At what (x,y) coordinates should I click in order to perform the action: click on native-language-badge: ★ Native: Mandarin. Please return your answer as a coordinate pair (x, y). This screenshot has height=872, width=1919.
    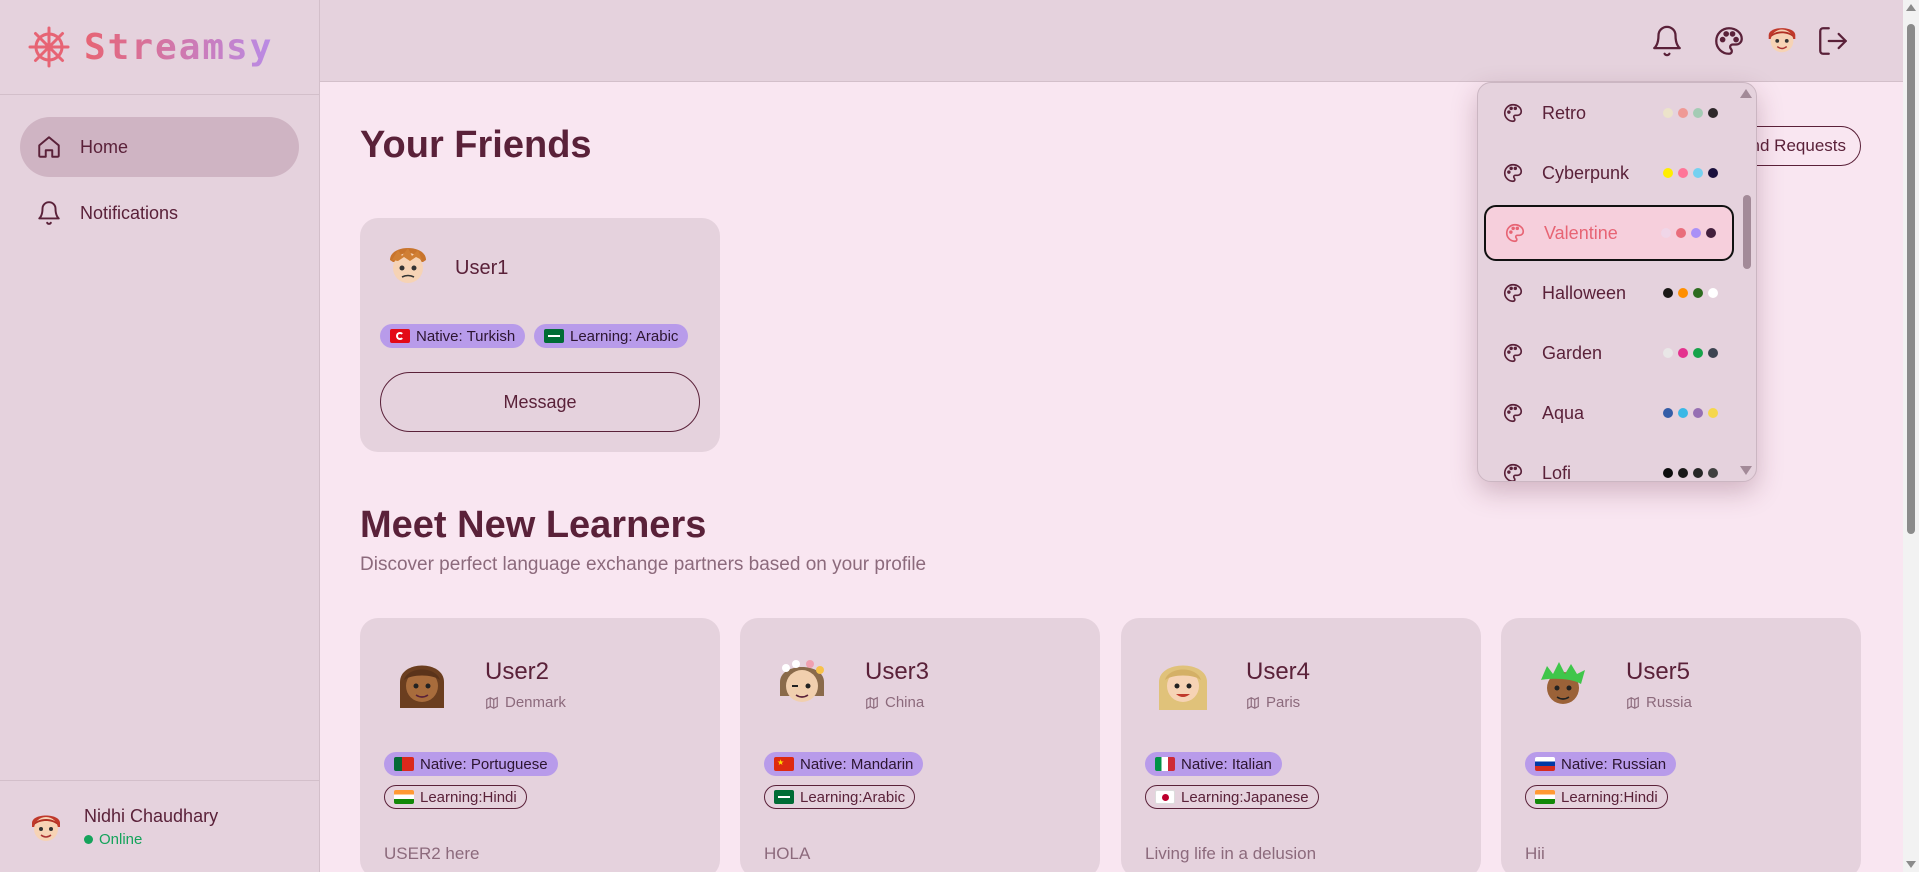
    Looking at the image, I should click on (844, 764).